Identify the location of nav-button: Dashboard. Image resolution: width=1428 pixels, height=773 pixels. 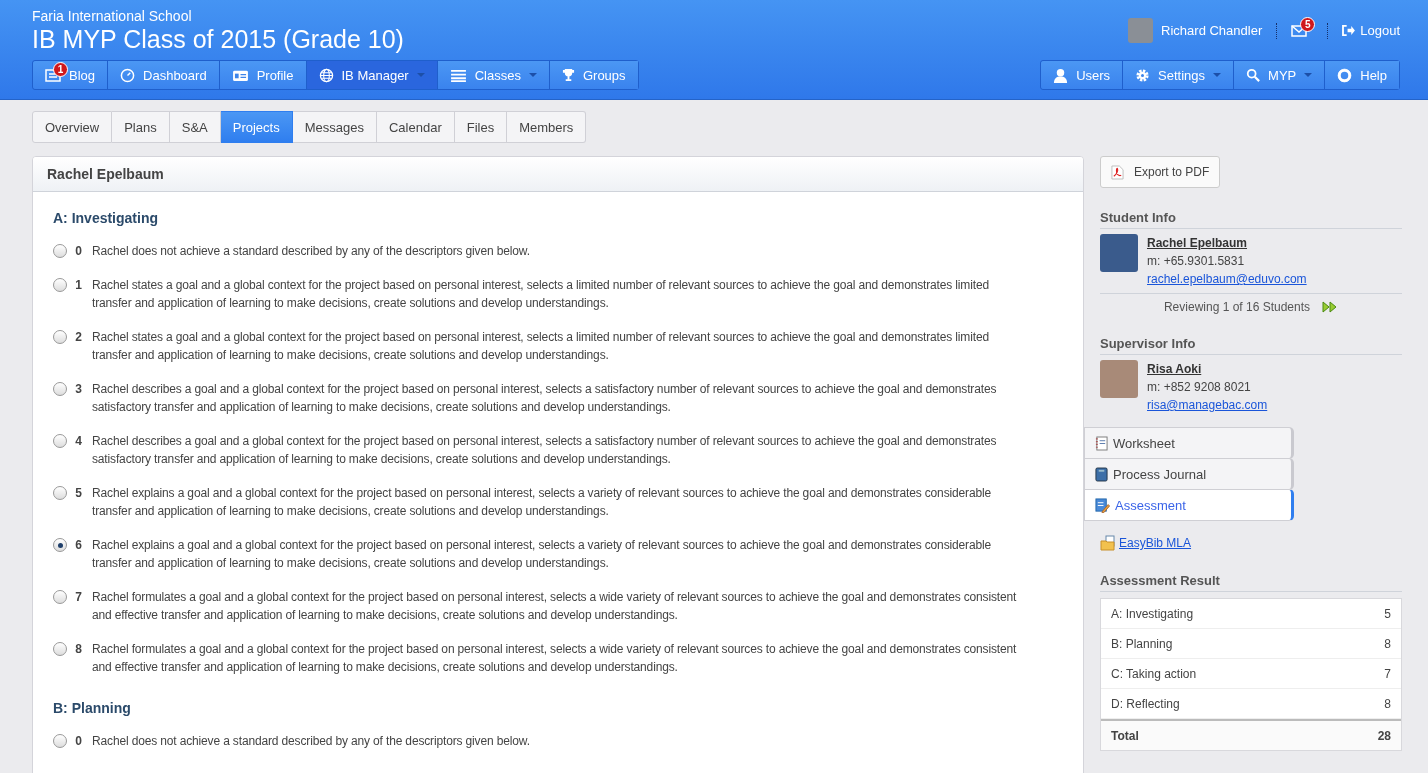
(163, 75).